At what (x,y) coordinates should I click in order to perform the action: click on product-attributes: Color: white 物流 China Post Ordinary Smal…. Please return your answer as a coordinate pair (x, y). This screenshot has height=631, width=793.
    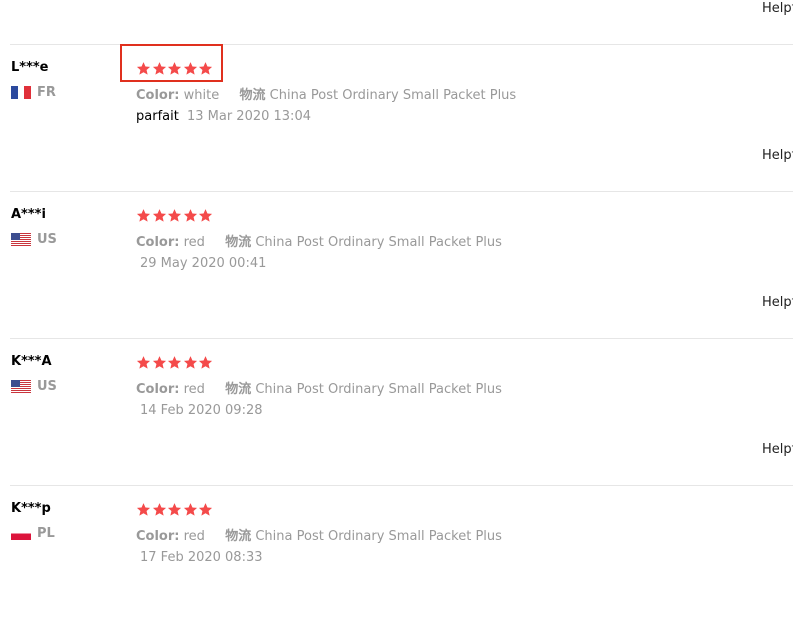
    Looking at the image, I should click on (326, 93).